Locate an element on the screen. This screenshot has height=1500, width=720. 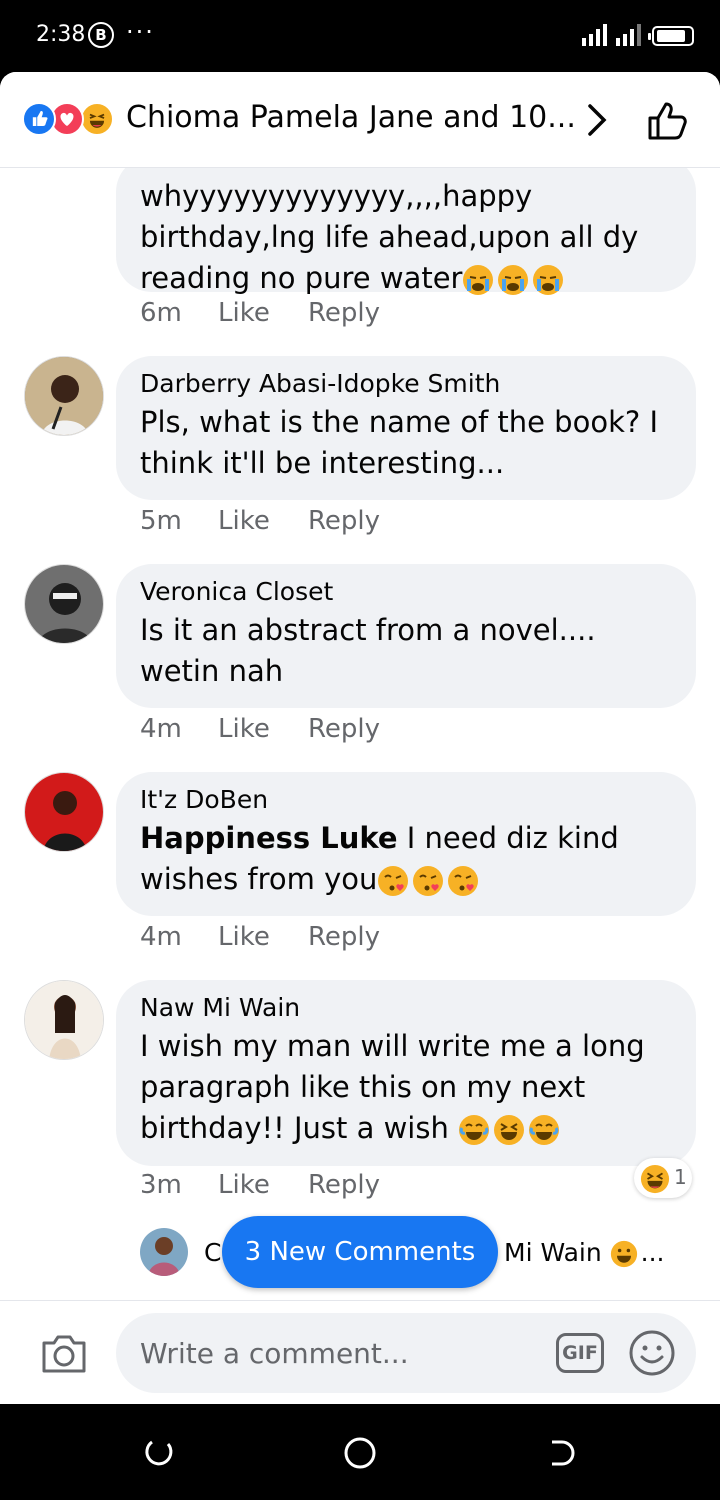
reaction-count-badge: 1 is located at coordinates (663, 1178).